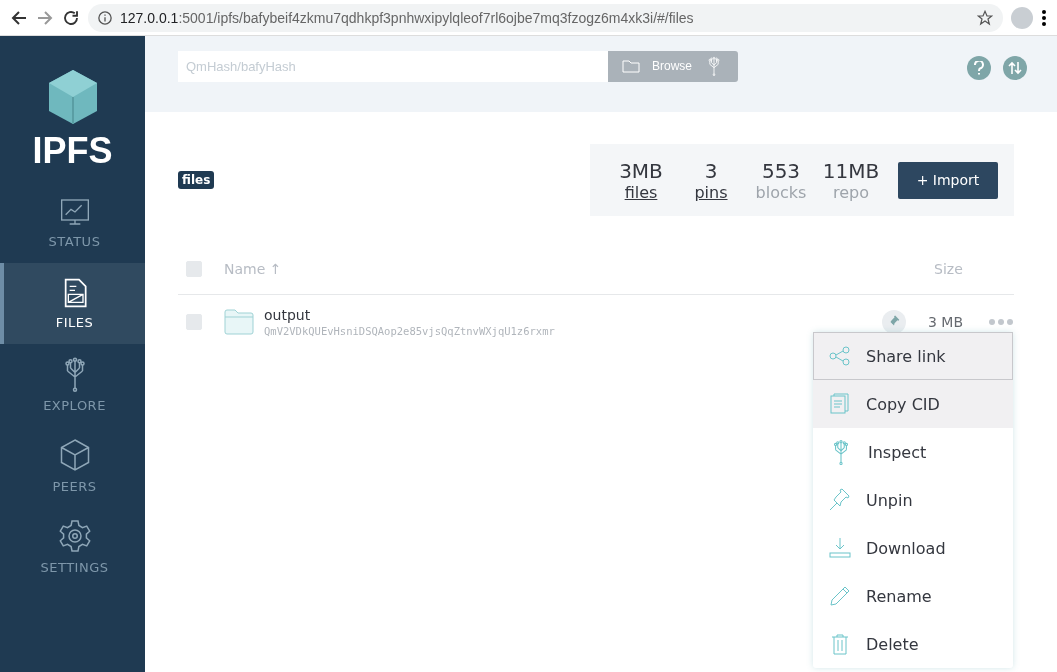 The height and width of the screenshot is (672, 1057). I want to click on stat-label: blocks, so click(781, 192).